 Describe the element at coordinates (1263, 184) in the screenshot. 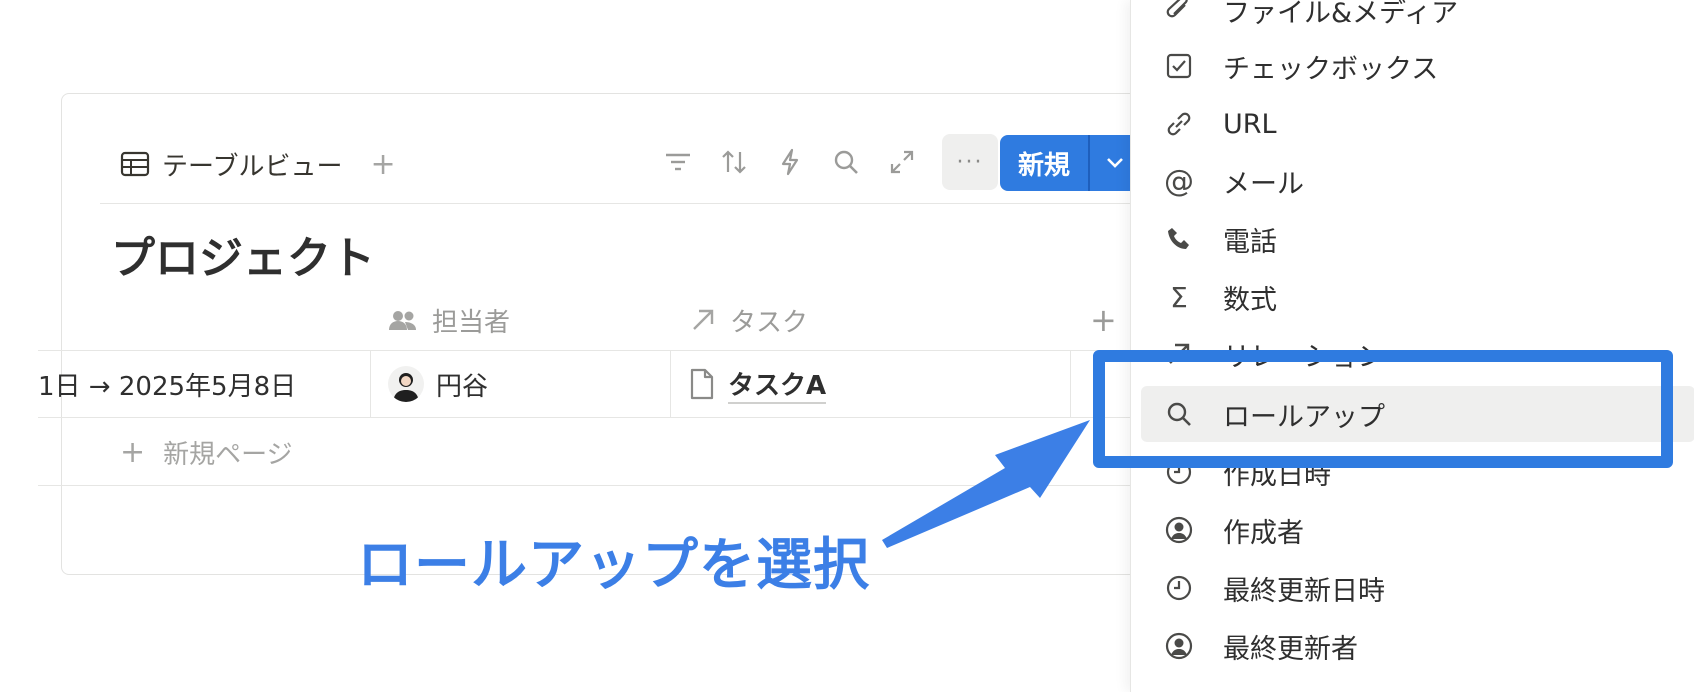

I see `menu-item-label: メール` at that location.